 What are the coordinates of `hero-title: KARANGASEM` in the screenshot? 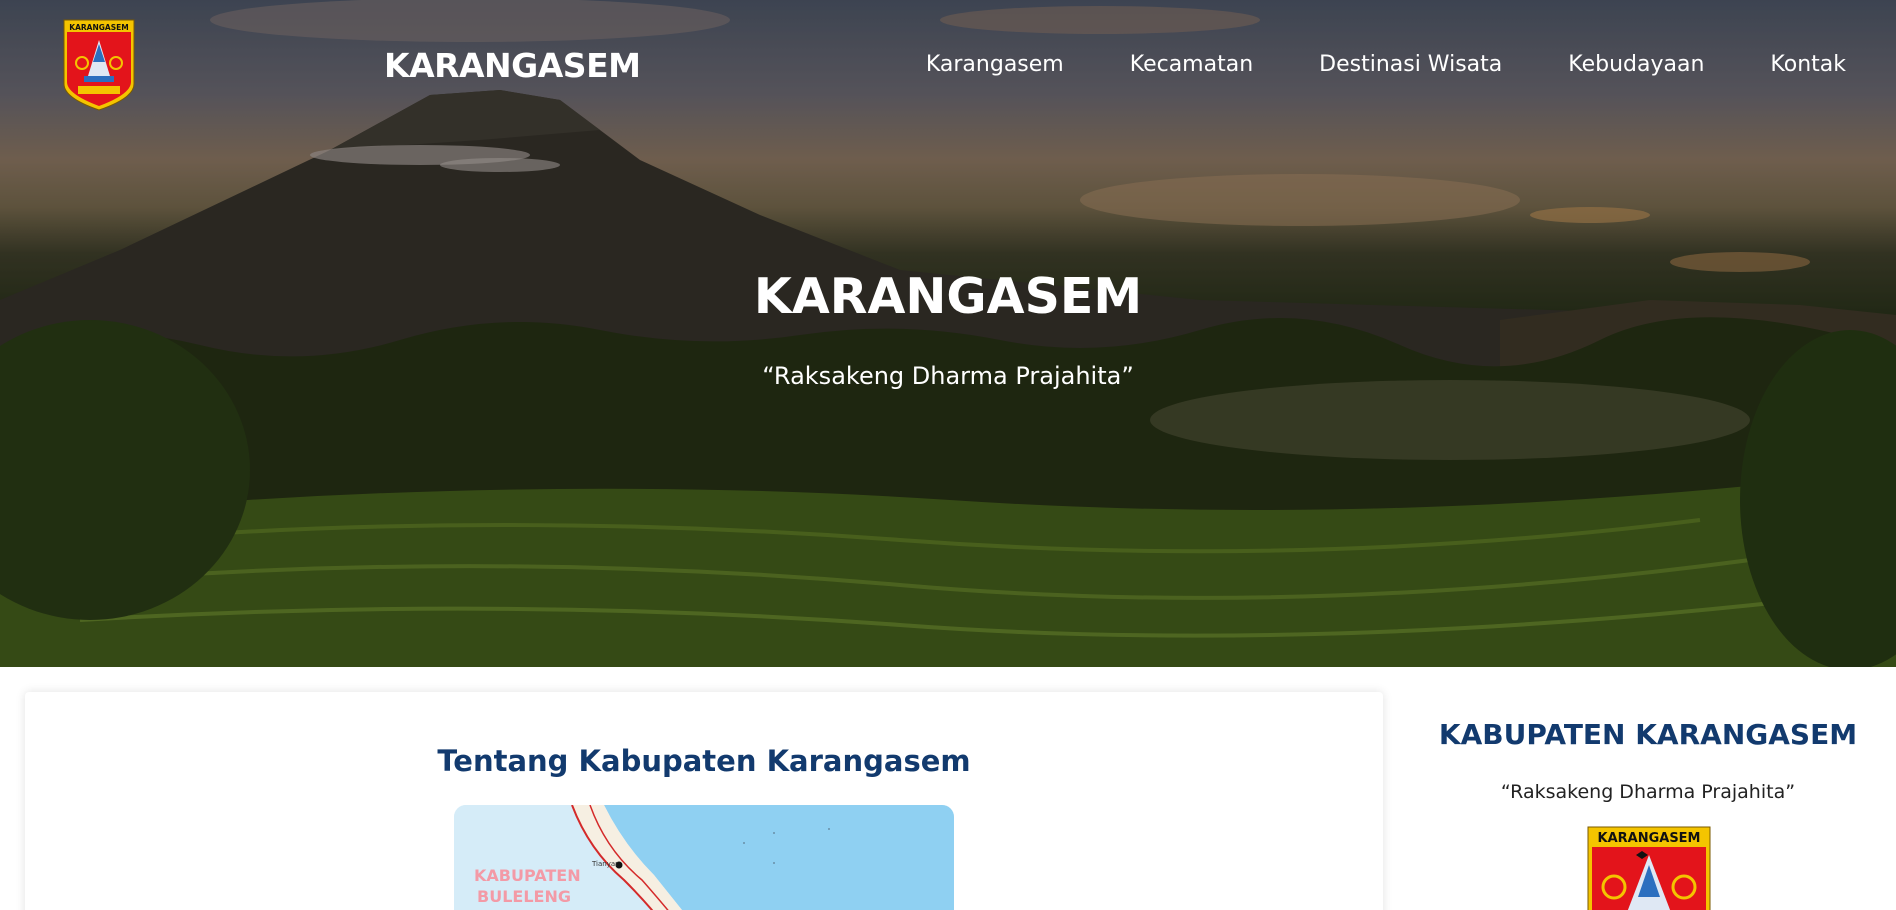 It's located at (948, 296).